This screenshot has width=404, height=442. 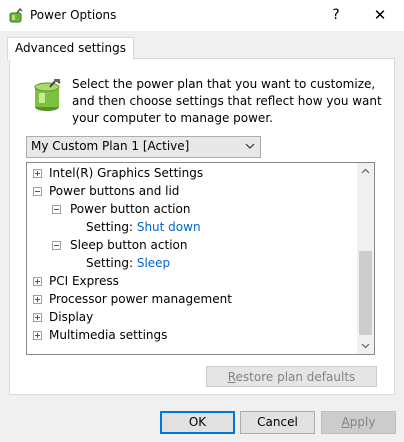 I want to click on setting-row-sleep-button: Setting: Sleep, so click(x=128, y=263).